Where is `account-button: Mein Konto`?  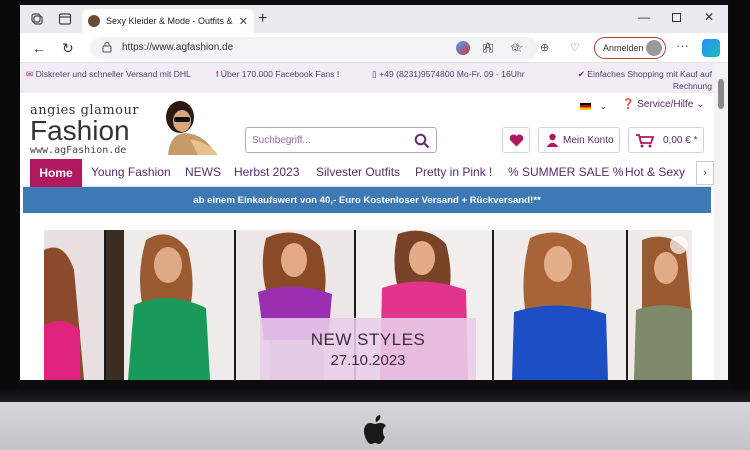
account-button: Mein Konto is located at coordinates (579, 140).